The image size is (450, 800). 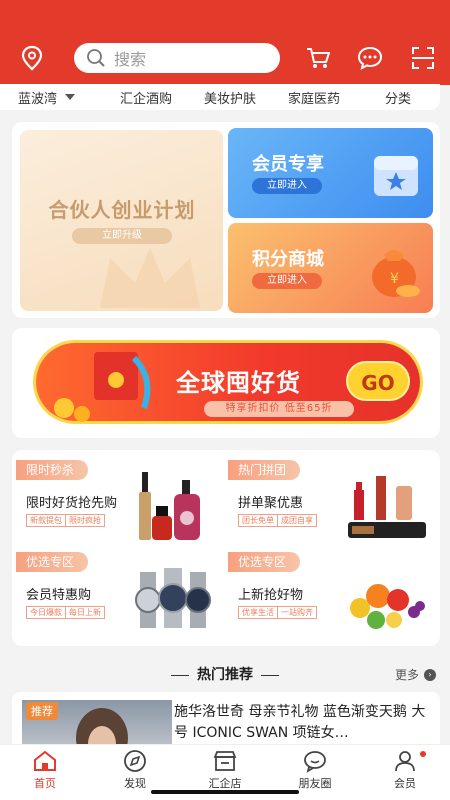 What do you see at coordinates (279, 409) in the screenshot?
I see `banner-subtitle: 特享折扣价 低至65折` at bounding box center [279, 409].